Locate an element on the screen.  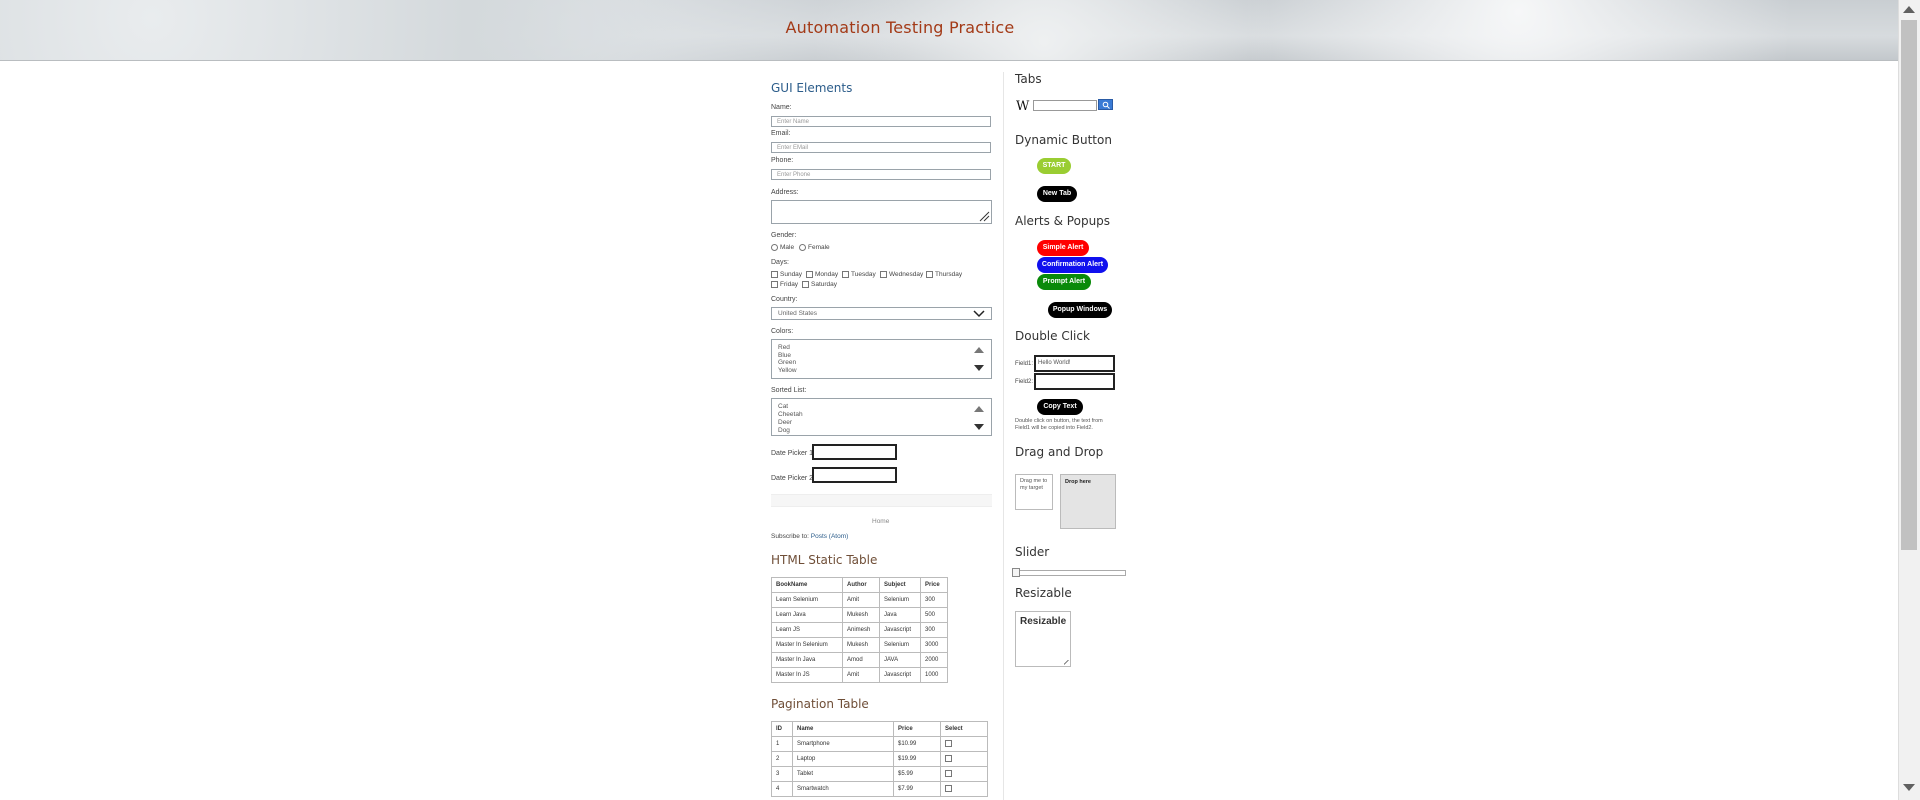
double-click-title: Double Click is located at coordinates (1052, 336).